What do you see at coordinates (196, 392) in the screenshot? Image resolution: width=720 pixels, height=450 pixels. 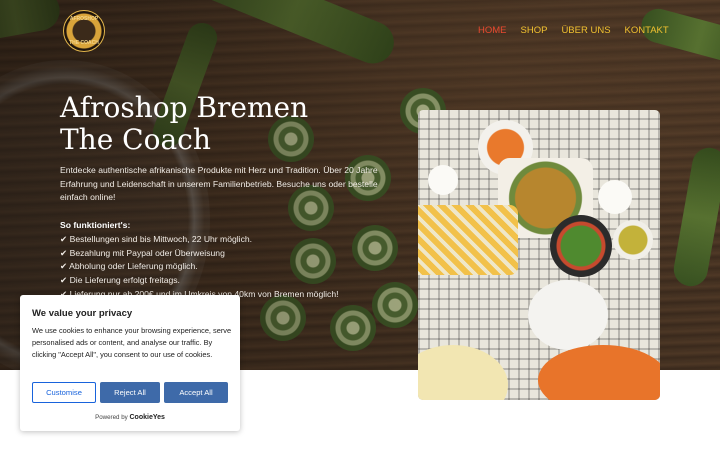 I see `accept-all-button: Accept All` at bounding box center [196, 392].